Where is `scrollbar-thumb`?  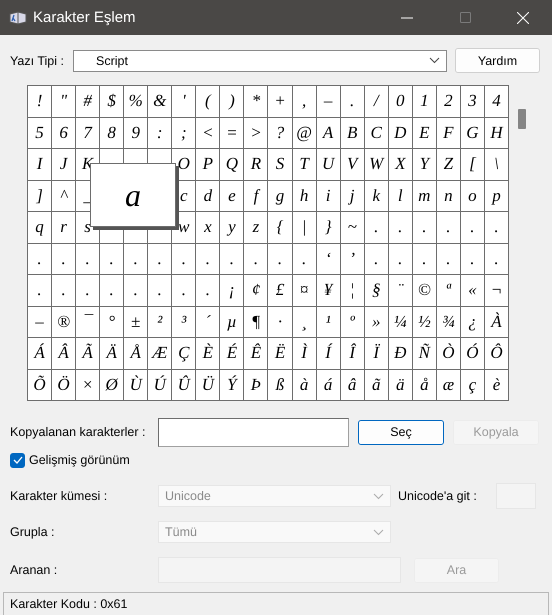 scrollbar-thumb is located at coordinates (522, 119).